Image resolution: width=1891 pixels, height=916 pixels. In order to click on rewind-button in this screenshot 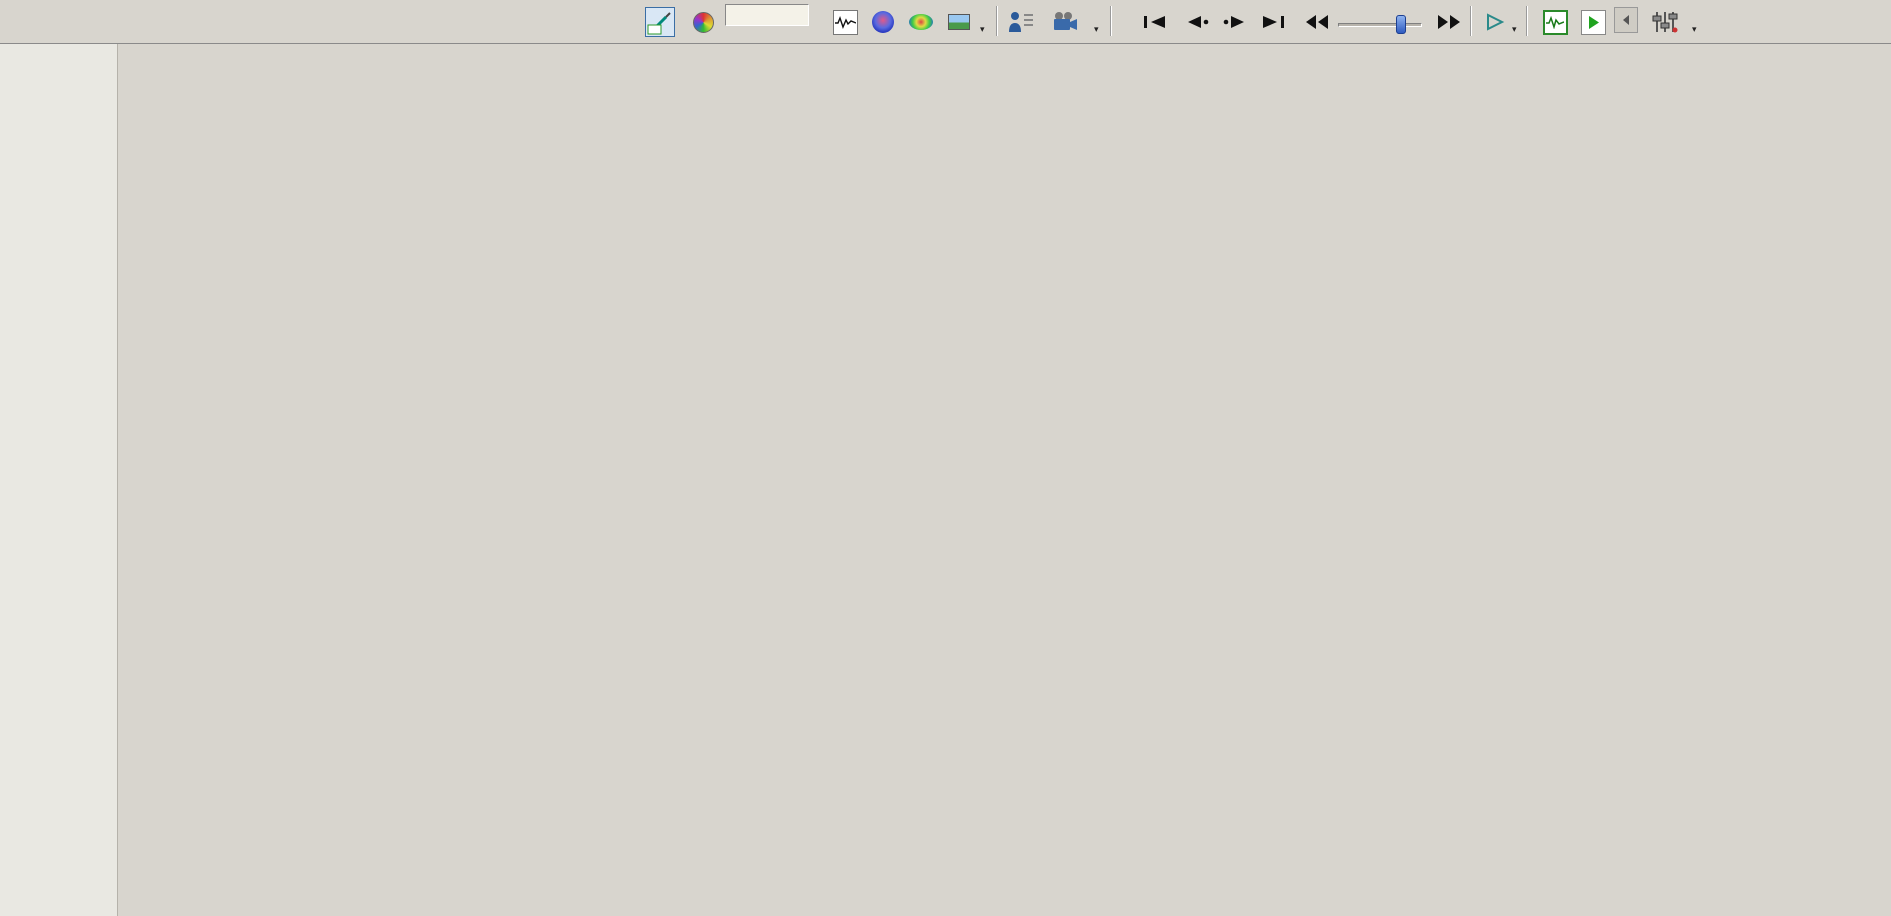, I will do `click(1317, 22)`.